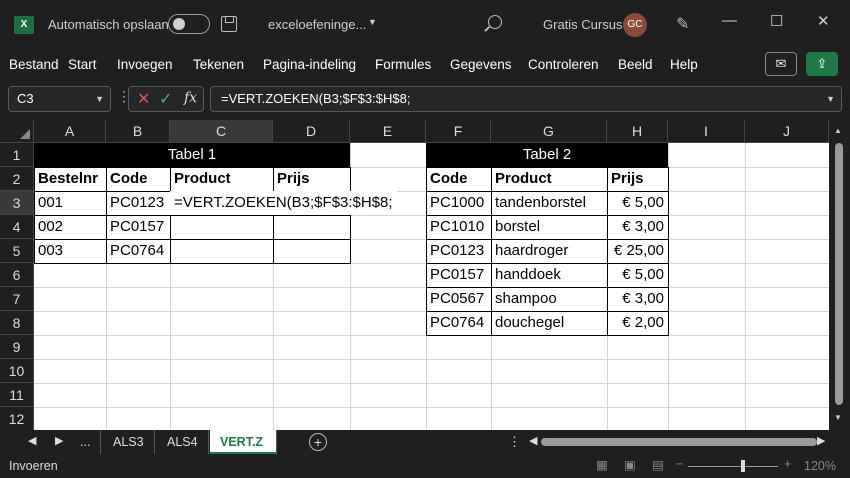 The width and height of the screenshot is (850, 478). I want to click on cancel-icon: ✕, so click(143, 99).